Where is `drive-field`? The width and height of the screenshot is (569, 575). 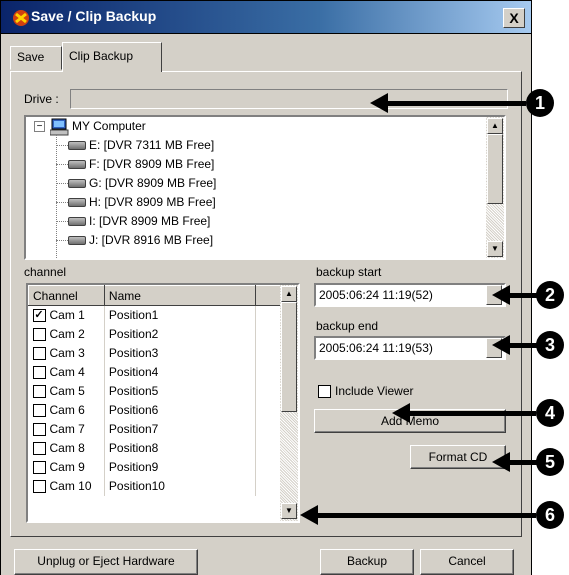 drive-field is located at coordinates (289, 99).